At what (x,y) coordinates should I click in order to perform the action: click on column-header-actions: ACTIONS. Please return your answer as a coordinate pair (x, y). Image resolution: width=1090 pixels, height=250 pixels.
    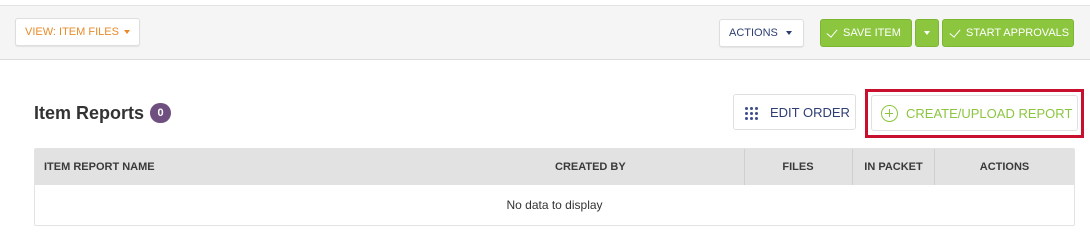
    Looking at the image, I should click on (1004, 167).